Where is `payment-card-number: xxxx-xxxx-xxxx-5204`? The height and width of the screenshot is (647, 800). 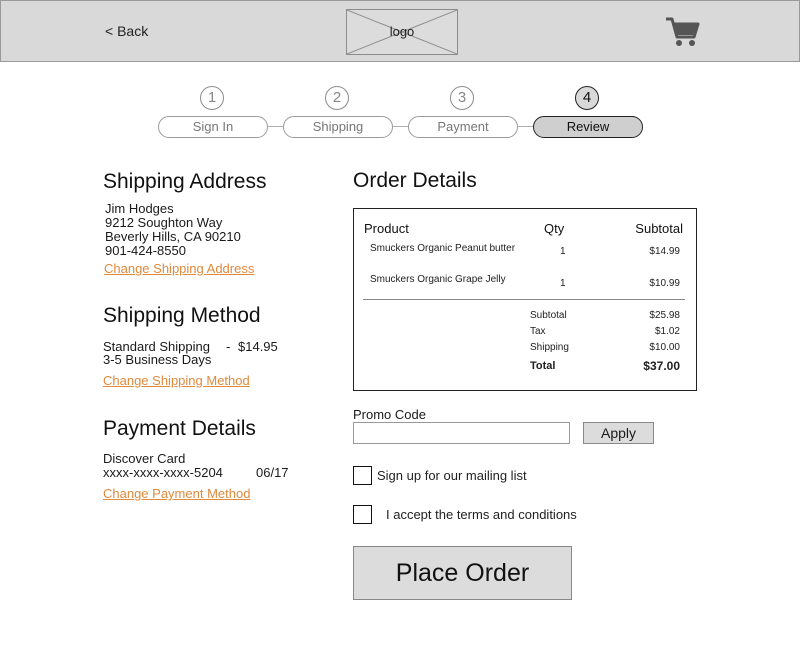
payment-card-number: xxxx-xxxx-xxxx-5204 is located at coordinates (163, 472).